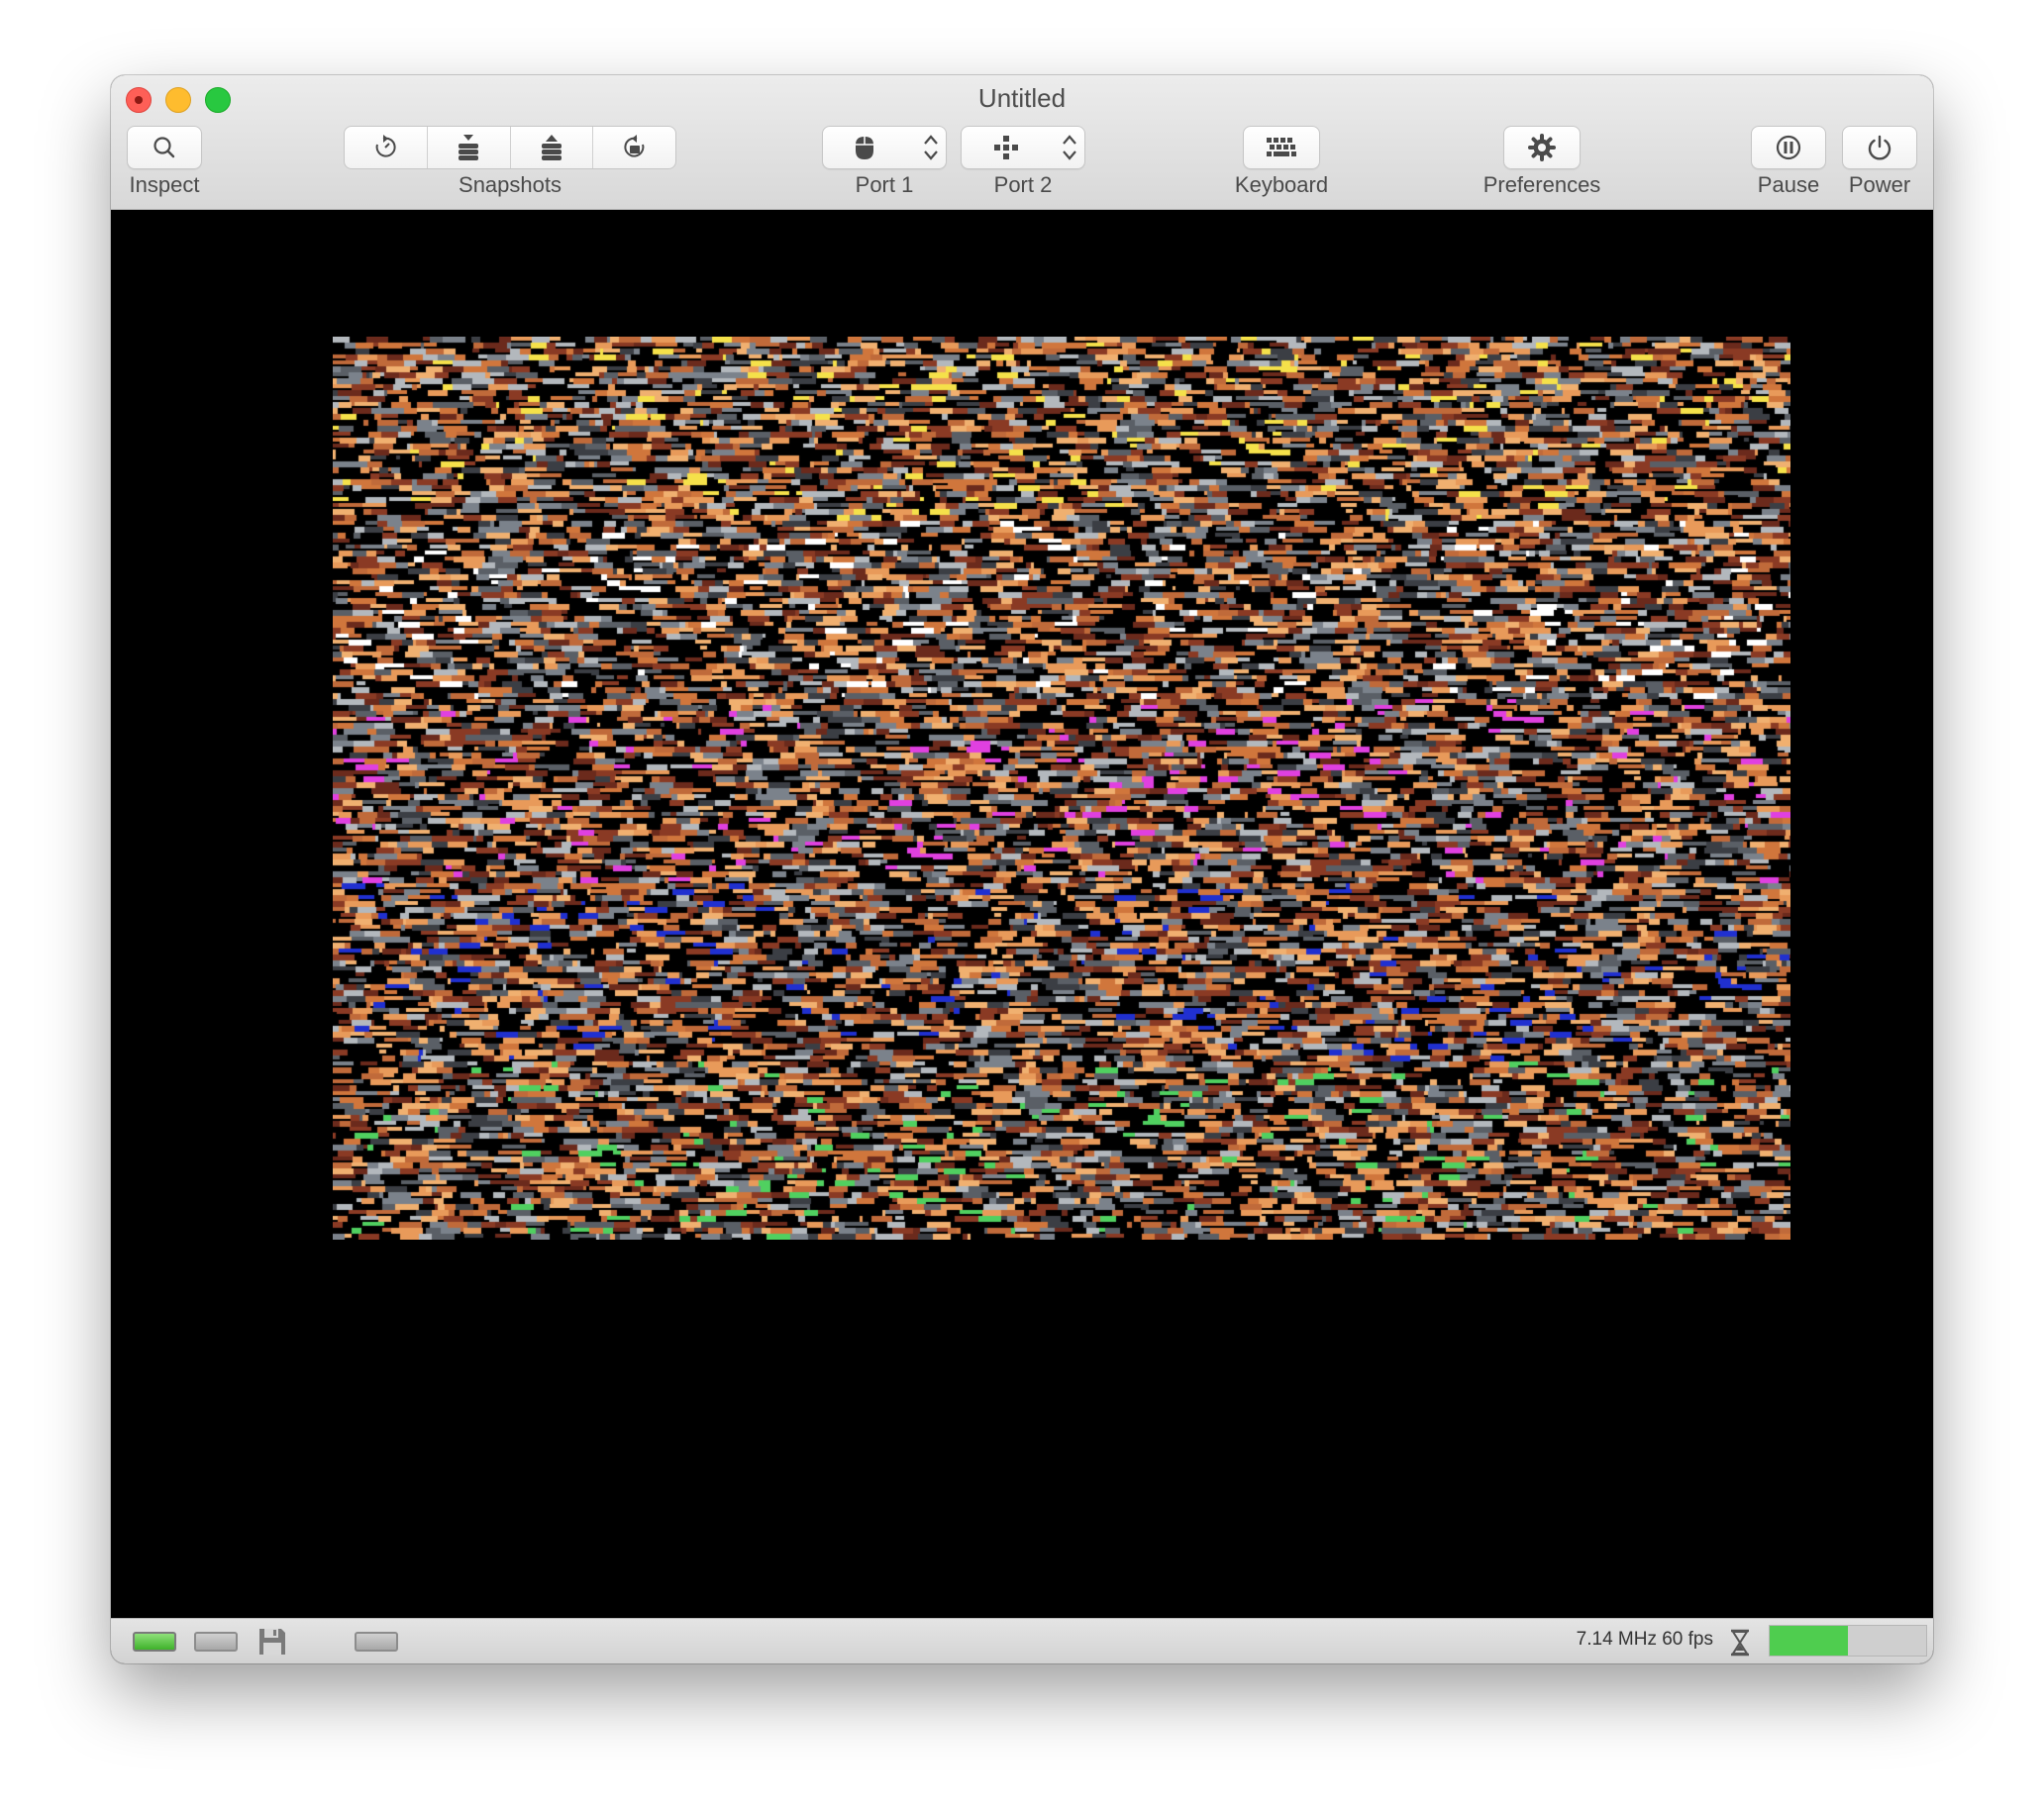 This screenshot has height=1810, width=2044. I want to click on snapshots-segmented-control, so click(510, 147).